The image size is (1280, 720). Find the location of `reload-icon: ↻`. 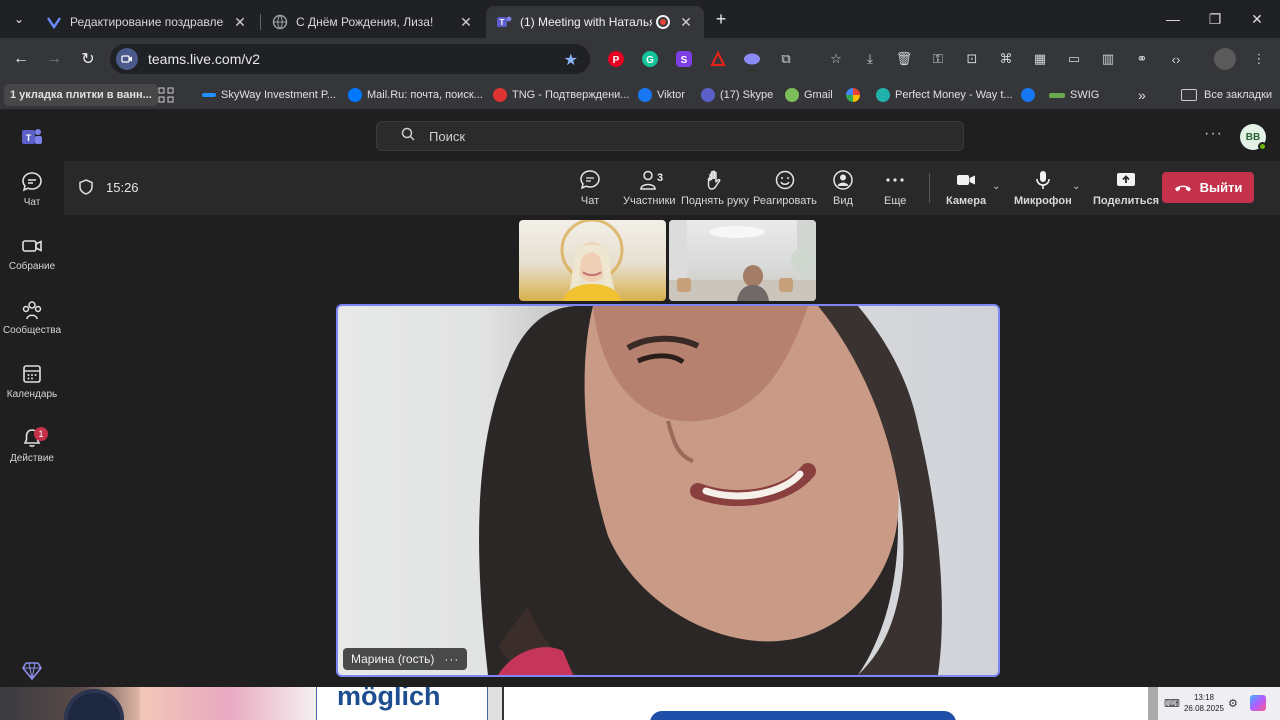

reload-icon: ↻ is located at coordinates (88, 59).